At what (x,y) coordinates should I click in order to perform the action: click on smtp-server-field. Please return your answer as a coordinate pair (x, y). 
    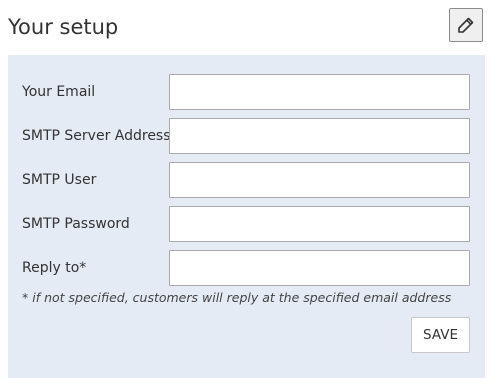
    Looking at the image, I should click on (319, 136).